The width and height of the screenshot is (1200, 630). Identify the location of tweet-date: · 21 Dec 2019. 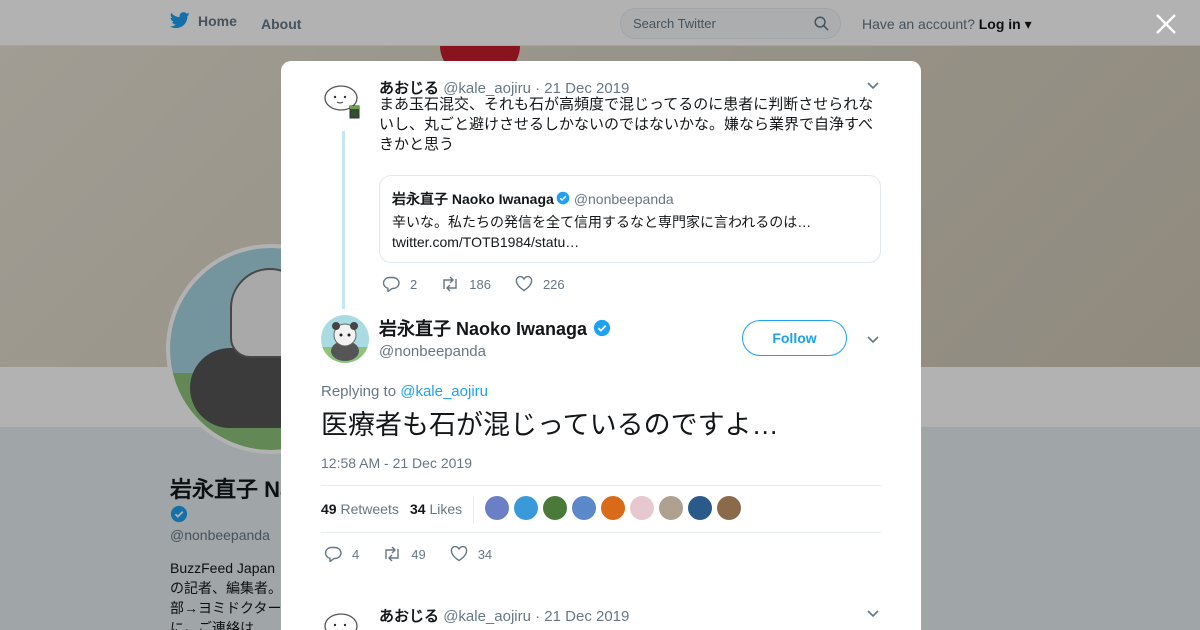
(582, 616).